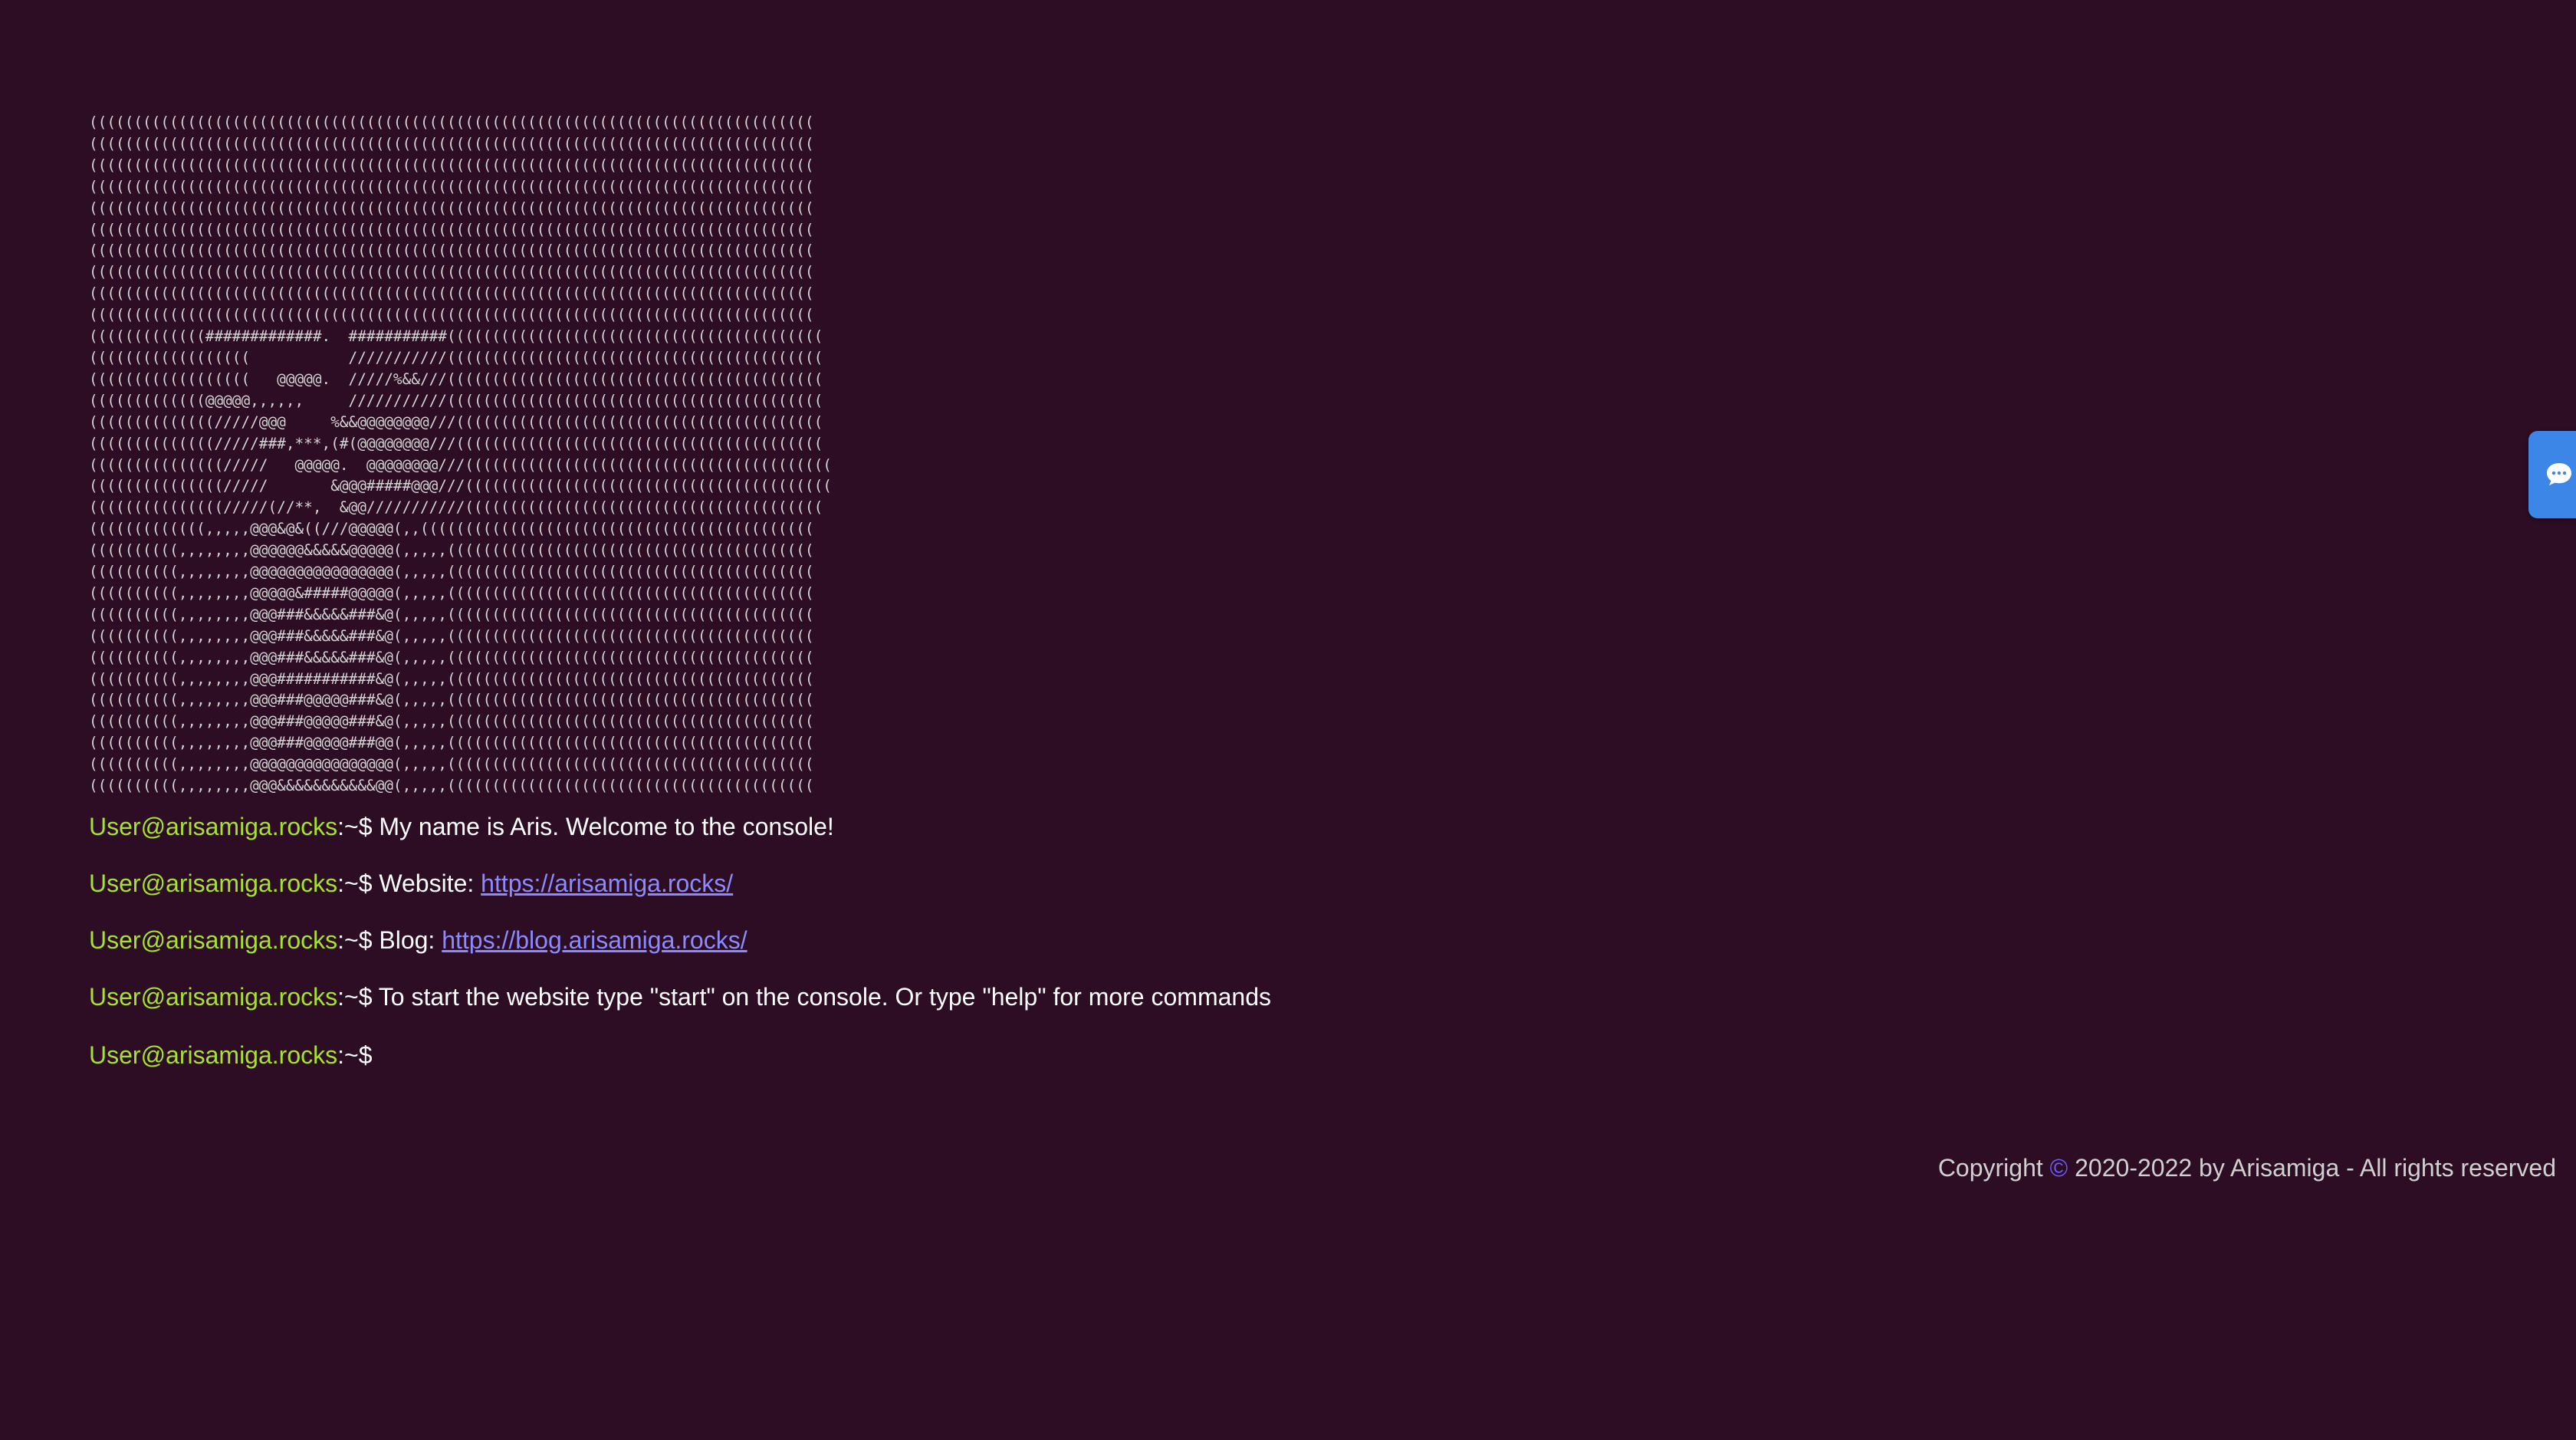 The width and height of the screenshot is (2576, 1440). I want to click on chat-bubble-icon, so click(2559, 474).